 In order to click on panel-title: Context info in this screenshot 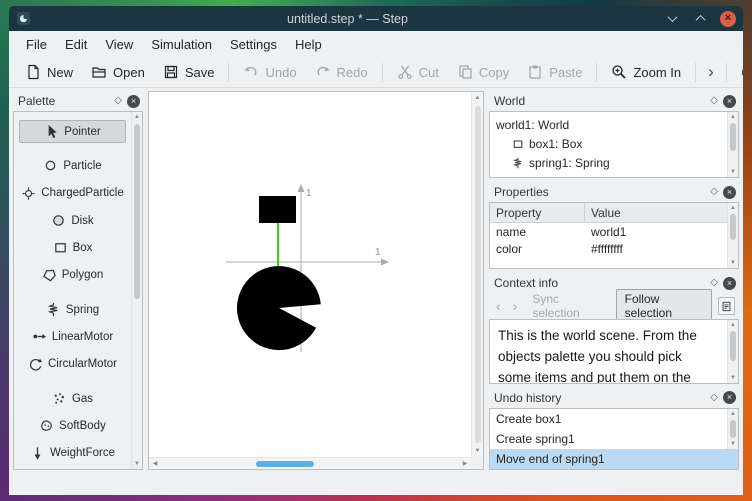, I will do `click(526, 283)`.